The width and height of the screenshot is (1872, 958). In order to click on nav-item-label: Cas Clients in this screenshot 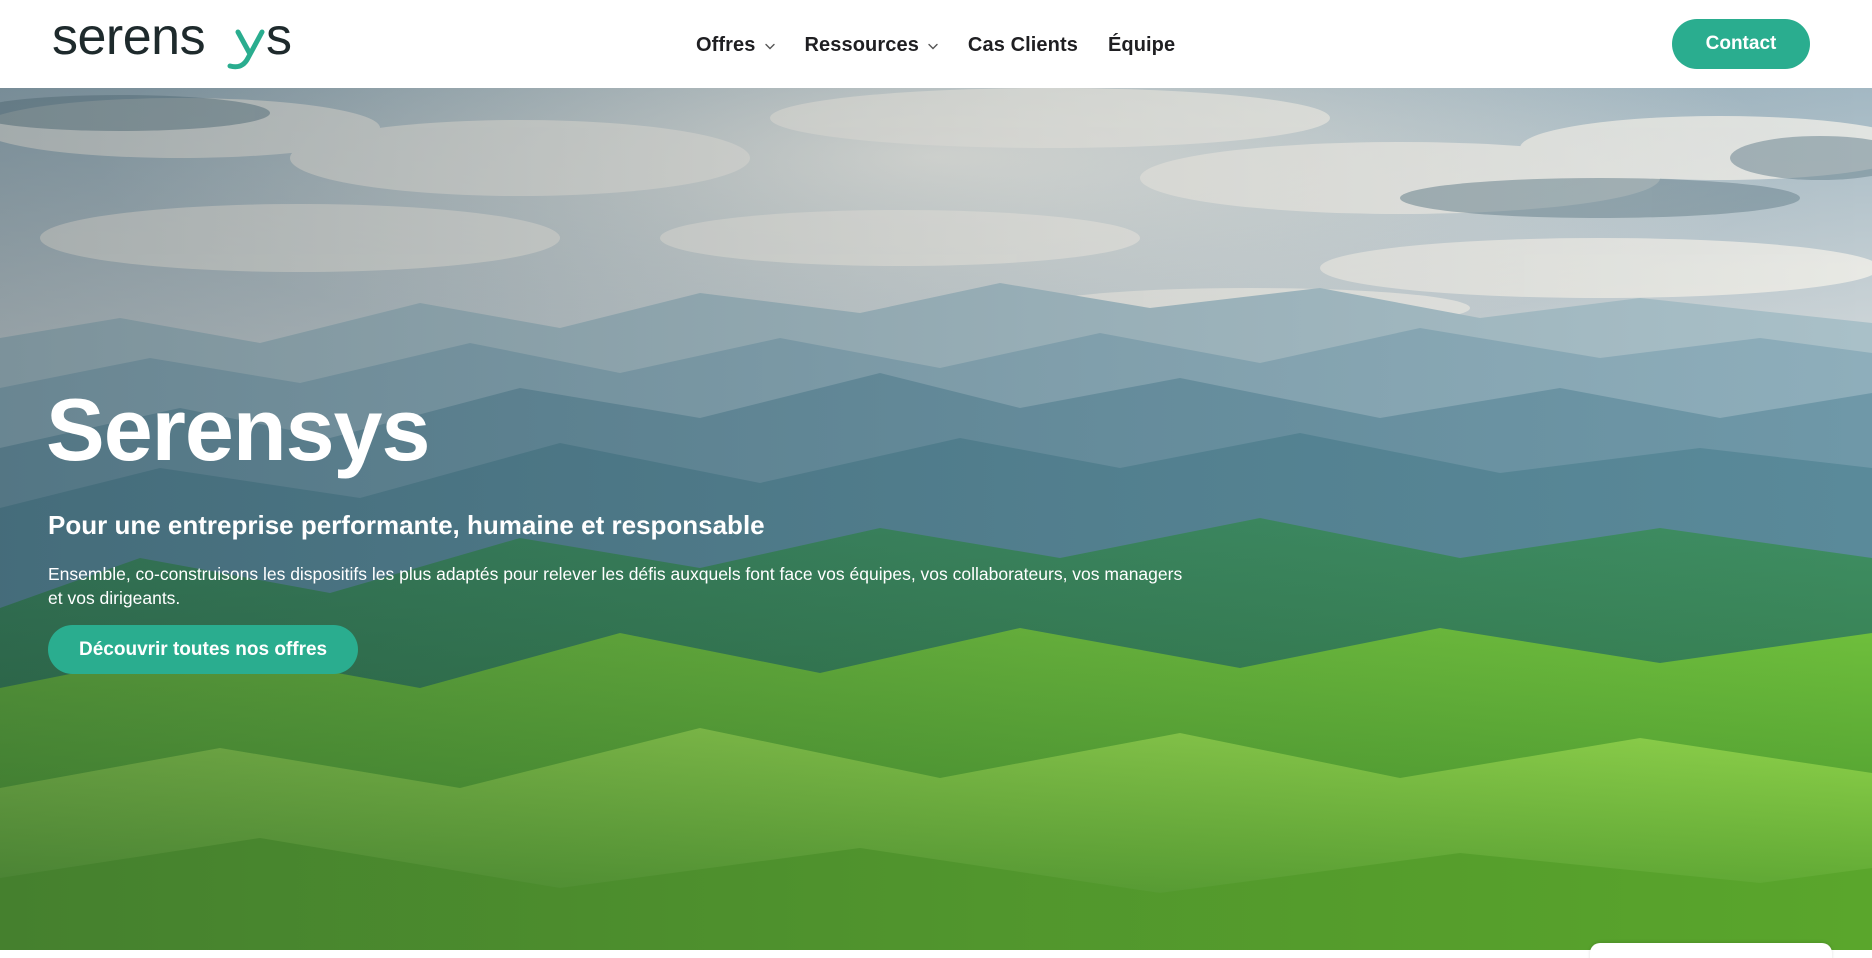, I will do `click(1022, 44)`.